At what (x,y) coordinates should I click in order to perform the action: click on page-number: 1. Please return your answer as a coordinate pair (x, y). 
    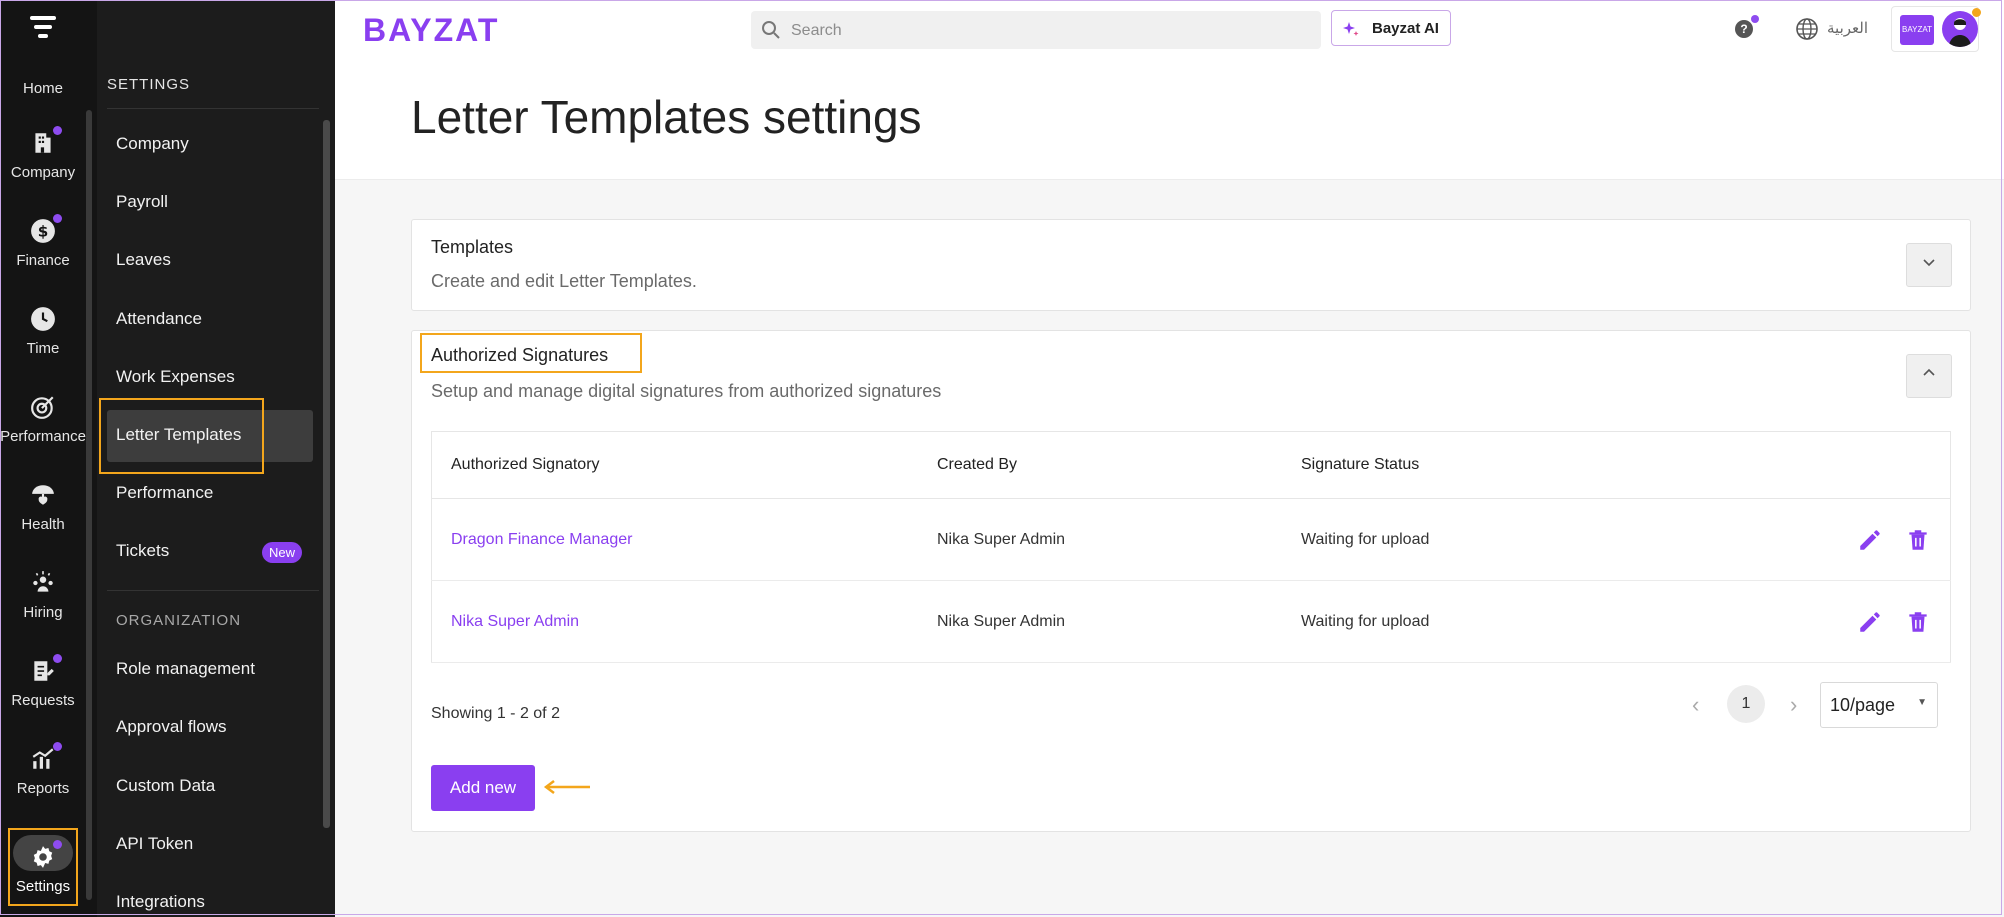
    Looking at the image, I should click on (1746, 704).